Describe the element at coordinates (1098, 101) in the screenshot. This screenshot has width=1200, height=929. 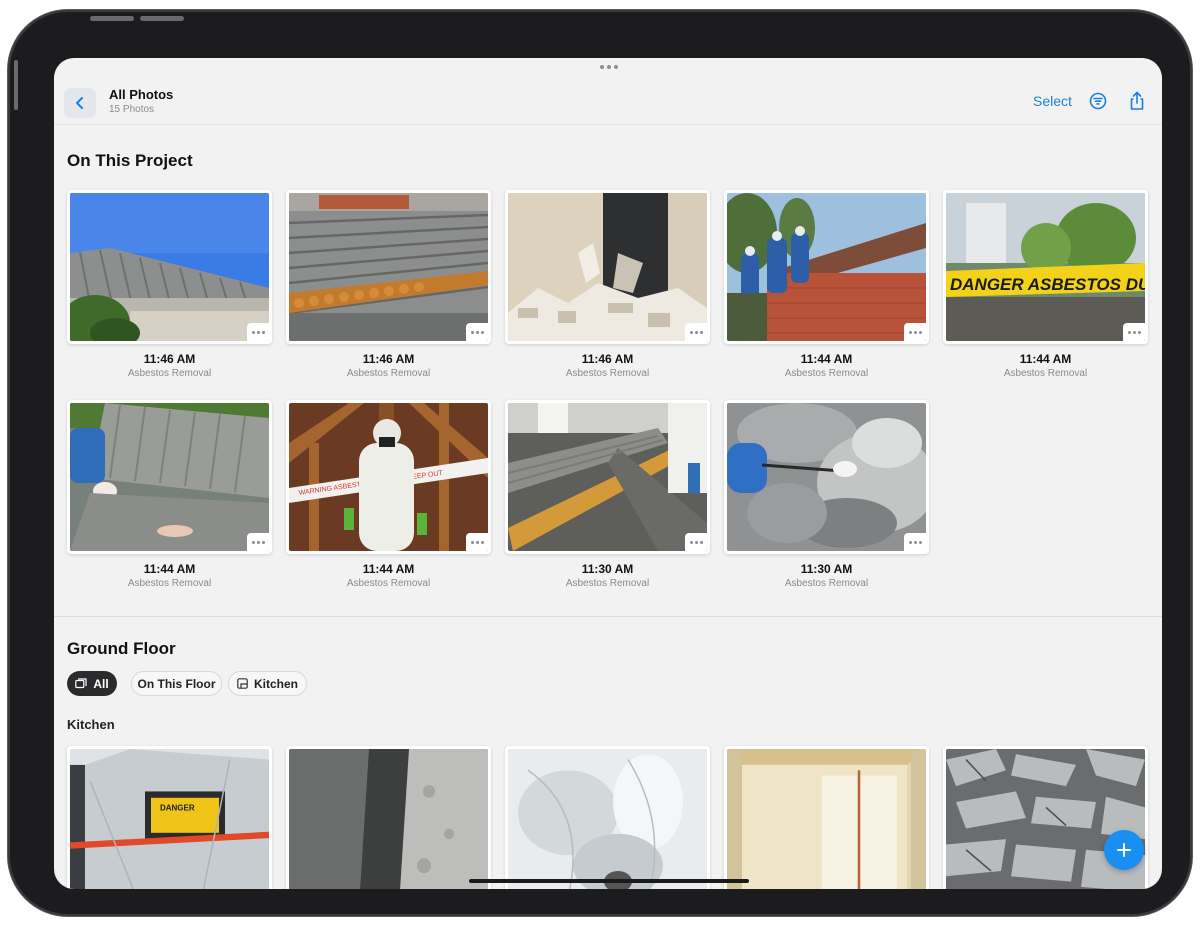
I see `filter-icon` at that location.